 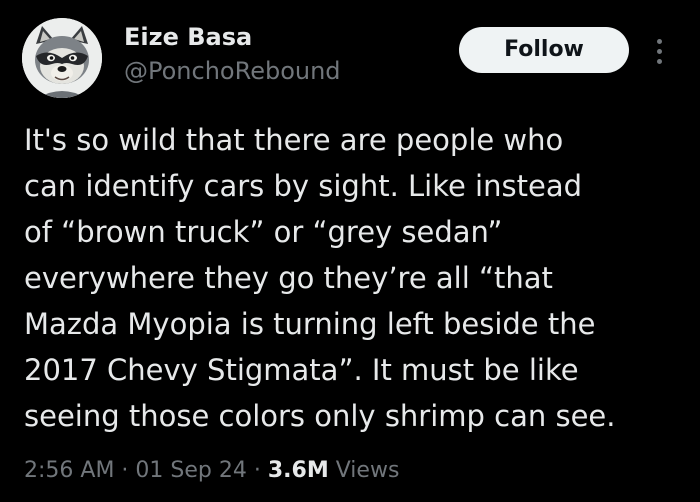 What do you see at coordinates (294, 140) in the screenshot?
I see `tweet-text-line: It's so wild that there are people who` at bounding box center [294, 140].